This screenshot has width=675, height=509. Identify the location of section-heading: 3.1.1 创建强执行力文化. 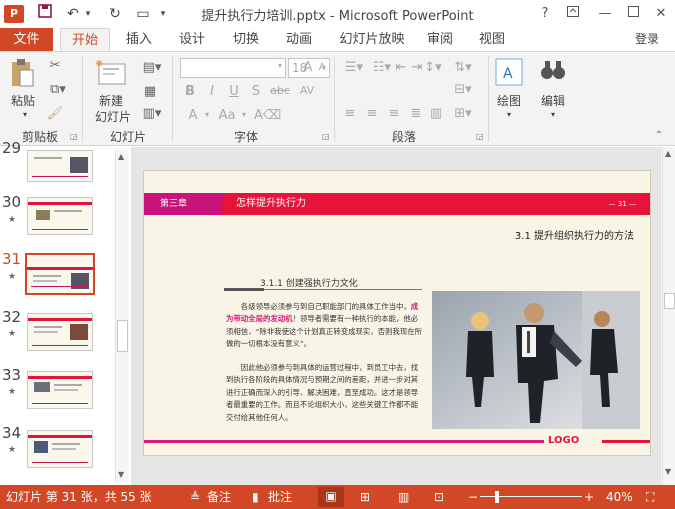
(309, 282).